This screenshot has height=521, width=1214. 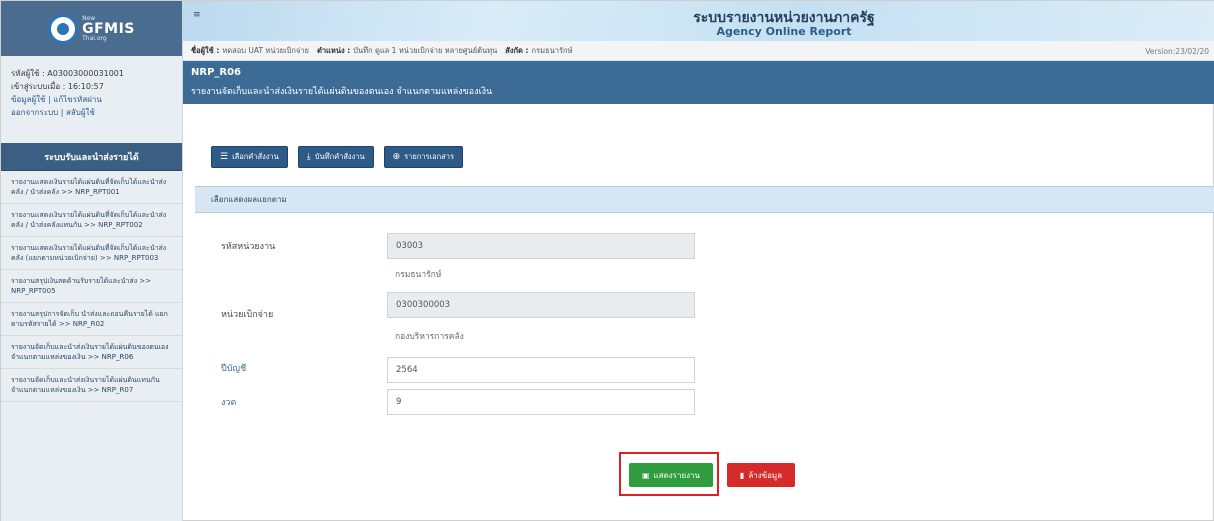 I want to click on disbursement-unit-field: 0300300003, so click(x=541, y=305).